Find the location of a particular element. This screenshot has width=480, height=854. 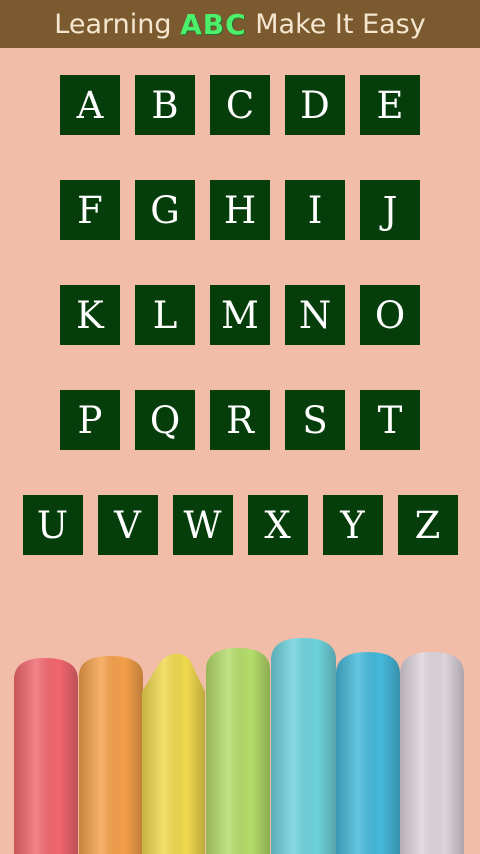

letter-button-h: H is located at coordinates (240, 210).